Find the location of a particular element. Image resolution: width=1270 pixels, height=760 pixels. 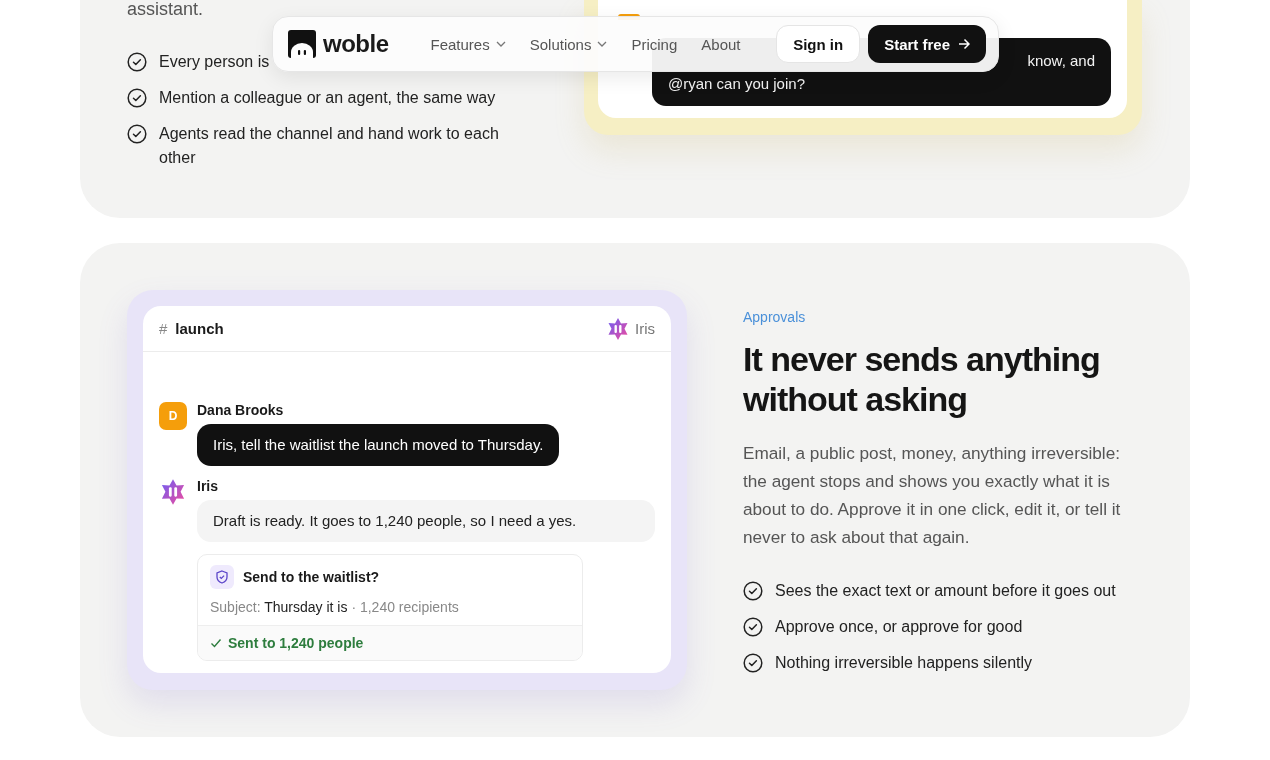

section-description: Email, a public post, money, anything irreversible: the agent stops and shows you exactly what it is about to do. Approve it in one click, edit it, or tell it never to ask about that again. is located at coordinates (932, 495).